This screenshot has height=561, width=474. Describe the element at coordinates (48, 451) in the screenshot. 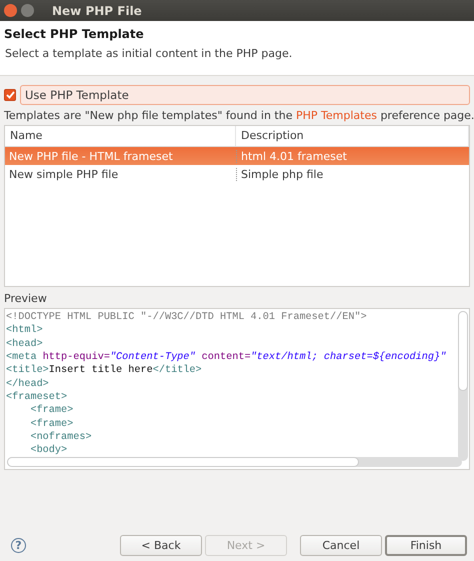

I see `code-line: <body>` at that location.